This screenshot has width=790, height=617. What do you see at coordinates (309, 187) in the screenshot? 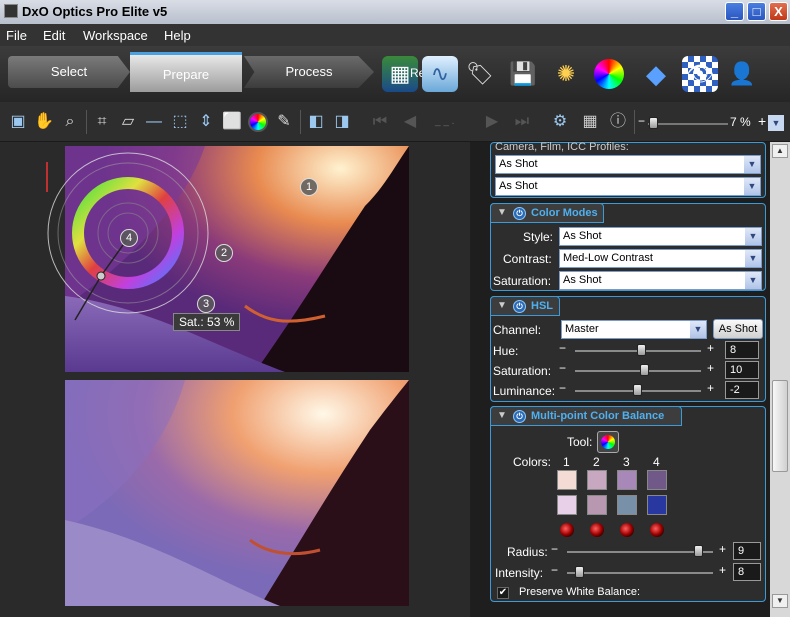
I see `marker-1: 1` at bounding box center [309, 187].